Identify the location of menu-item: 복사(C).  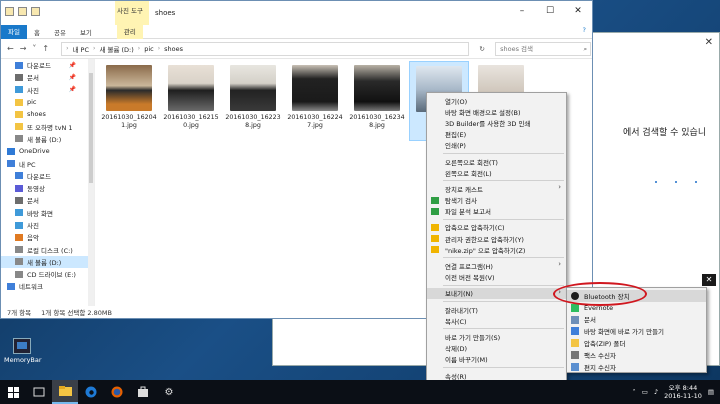
(496, 320).